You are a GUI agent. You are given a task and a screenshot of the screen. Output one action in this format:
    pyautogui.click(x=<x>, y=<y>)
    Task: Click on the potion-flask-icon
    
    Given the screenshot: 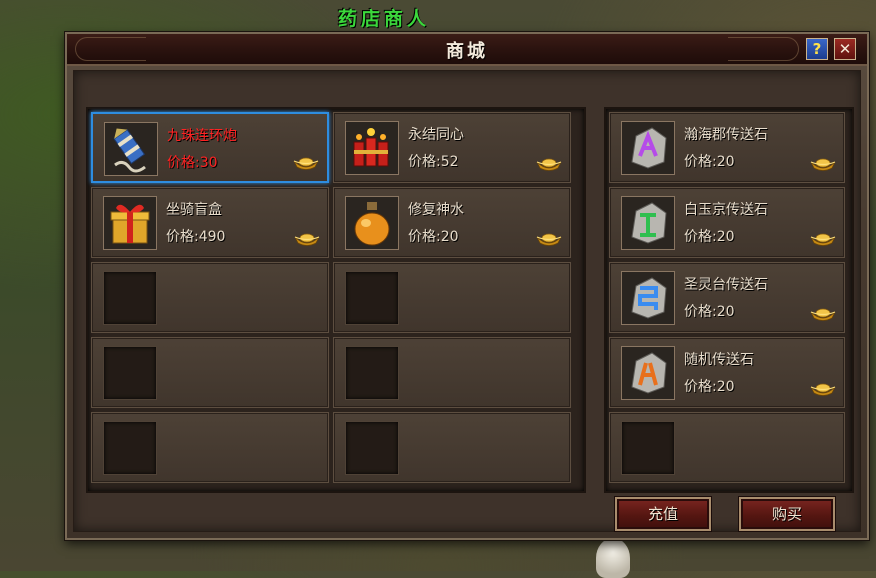 What is the action you would take?
    pyautogui.click(x=372, y=223)
    